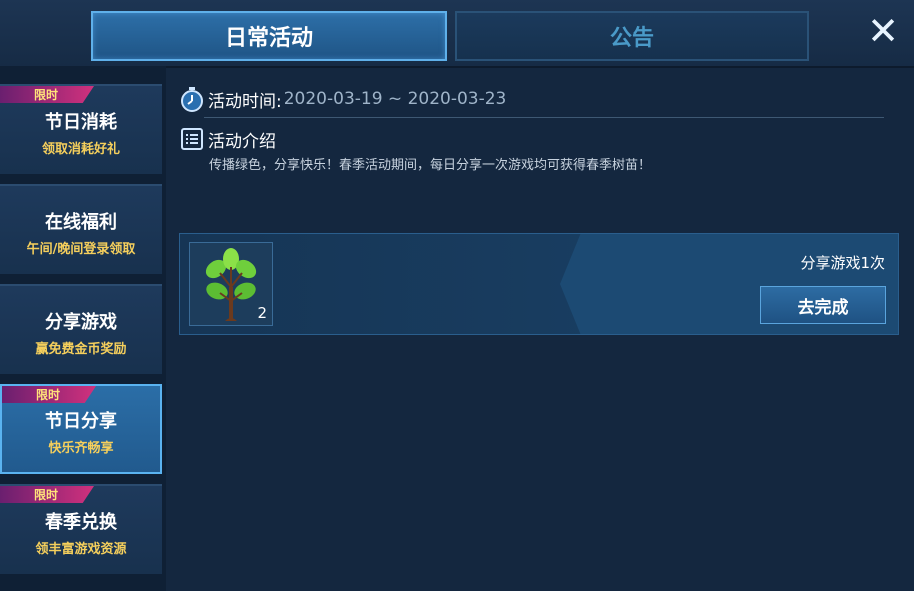 The height and width of the screenshot is (591, 914). What do you see at coordinates (80, 149) in the screenshot?
I see `sidebar-item-subtitle: 领取消耗好礼` at bounding box center [80, 149].